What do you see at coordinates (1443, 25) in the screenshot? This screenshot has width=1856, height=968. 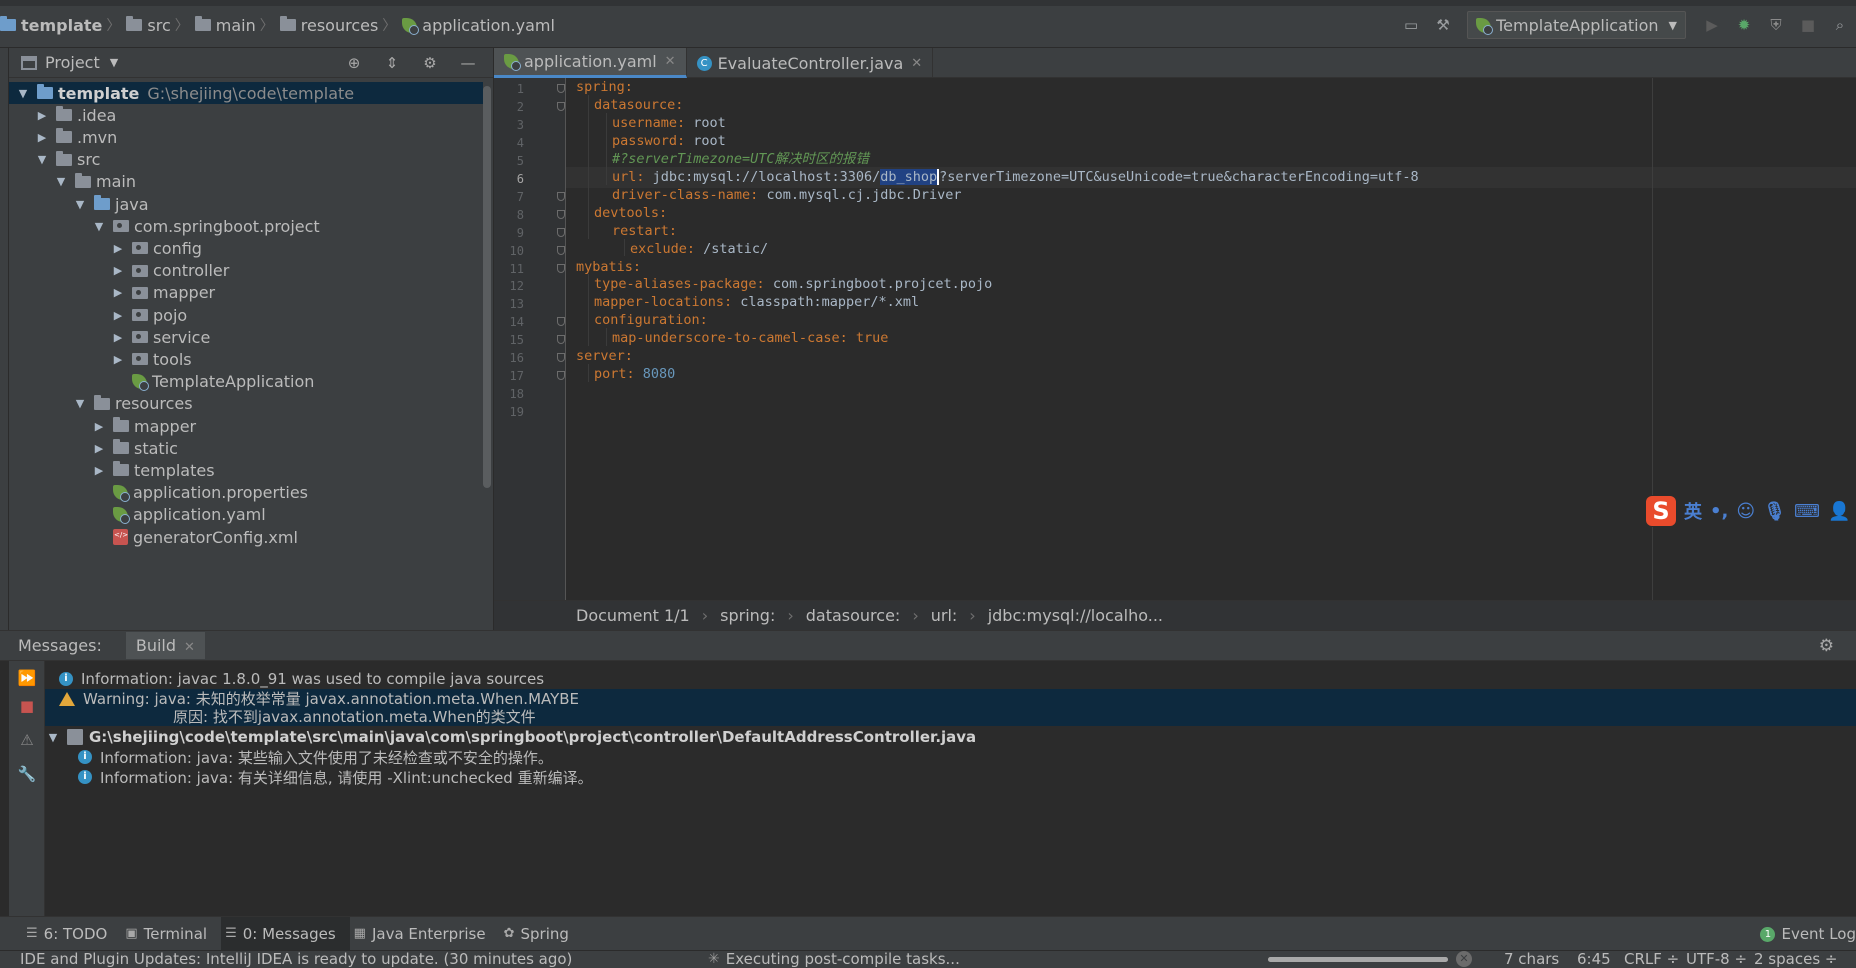 I see `build-hammer-icon: ⚒` at bounding box center [1443, 25].